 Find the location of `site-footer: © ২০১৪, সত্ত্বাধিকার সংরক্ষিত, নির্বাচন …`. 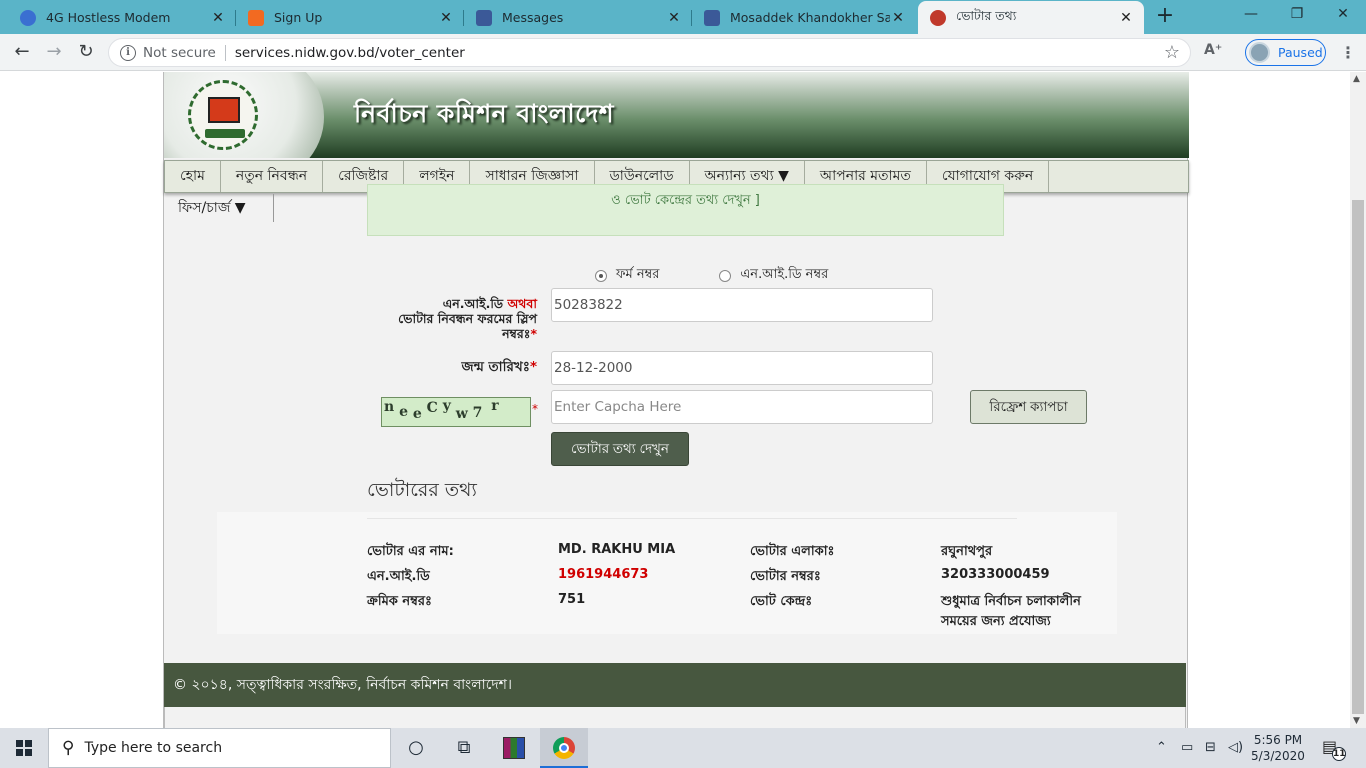

site-footer: © ২০১৪, সত্ত্বাধিকার সংরক্ষিত, নির্বাচন … is located at coordinates (675, 685).